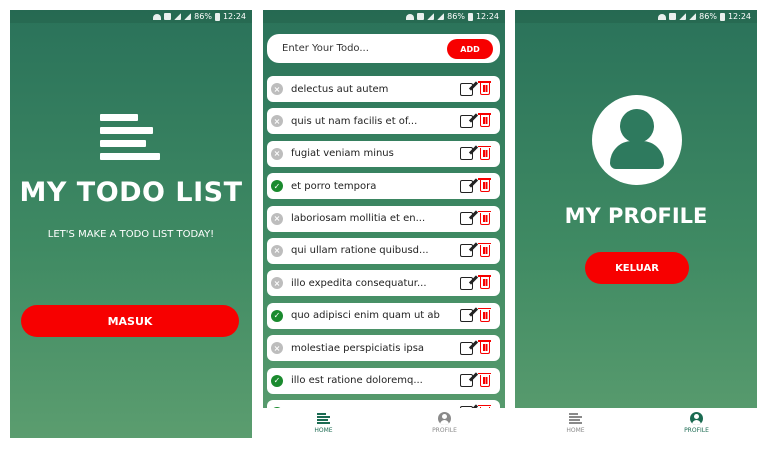 This screenshot has width=772, height=451. What do you see at coordinates (130, 321) in the screenshot?
I see `login-button: MASUK` at bounding box center [130, 321].